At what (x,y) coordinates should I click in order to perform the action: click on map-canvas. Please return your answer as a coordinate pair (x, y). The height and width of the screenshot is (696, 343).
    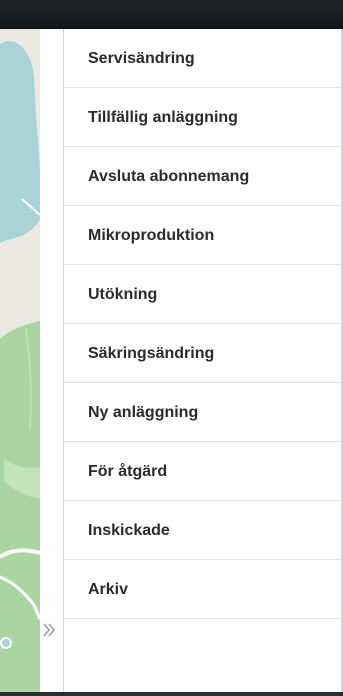
    Looking at the image, I should click on (20, 362).